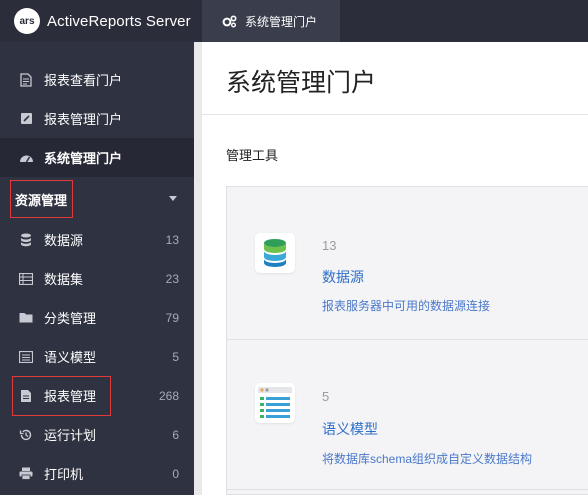  Describe the element at coordinates (70, 357) in the screenshot. I see `sidebar-item-label: 语义模型` at that location.